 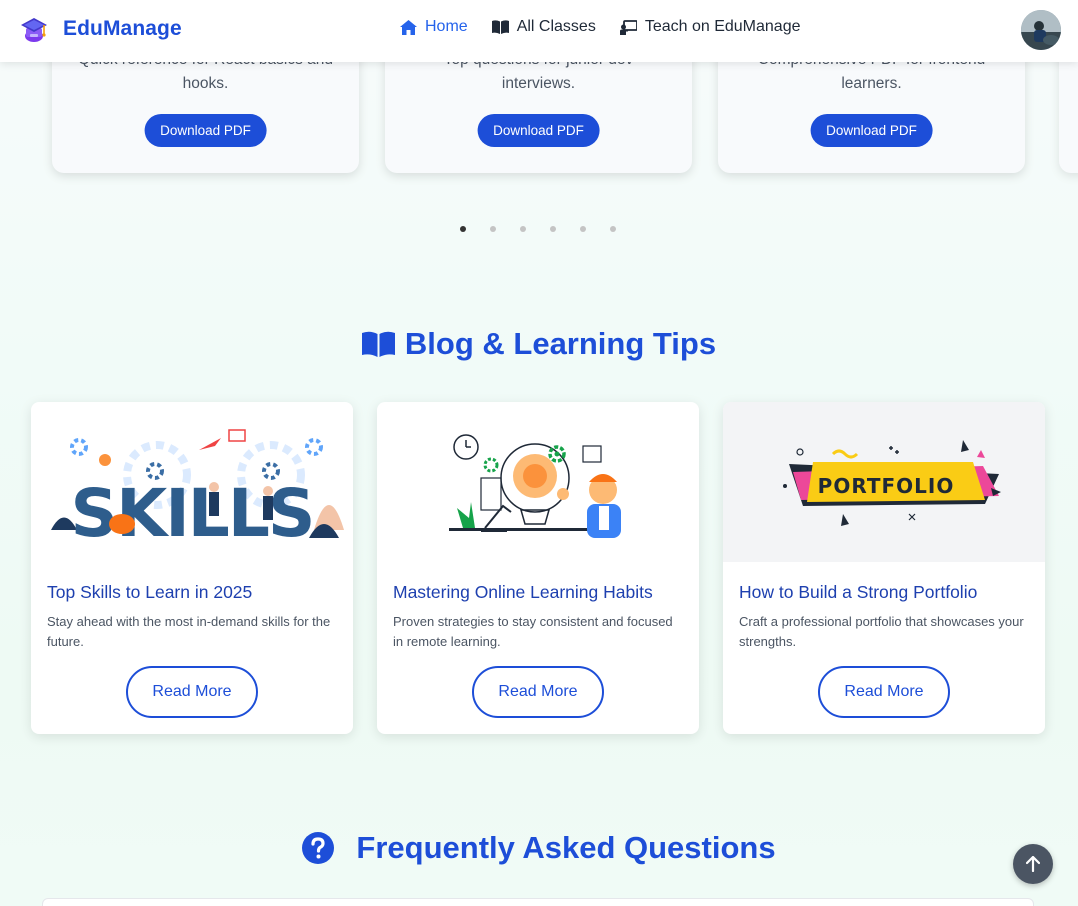 What do you see at coordinates (886, 486) in the screenshot?
I see `portfolio-image-text: PORTFOLIO` at bounding box center [886, 486].